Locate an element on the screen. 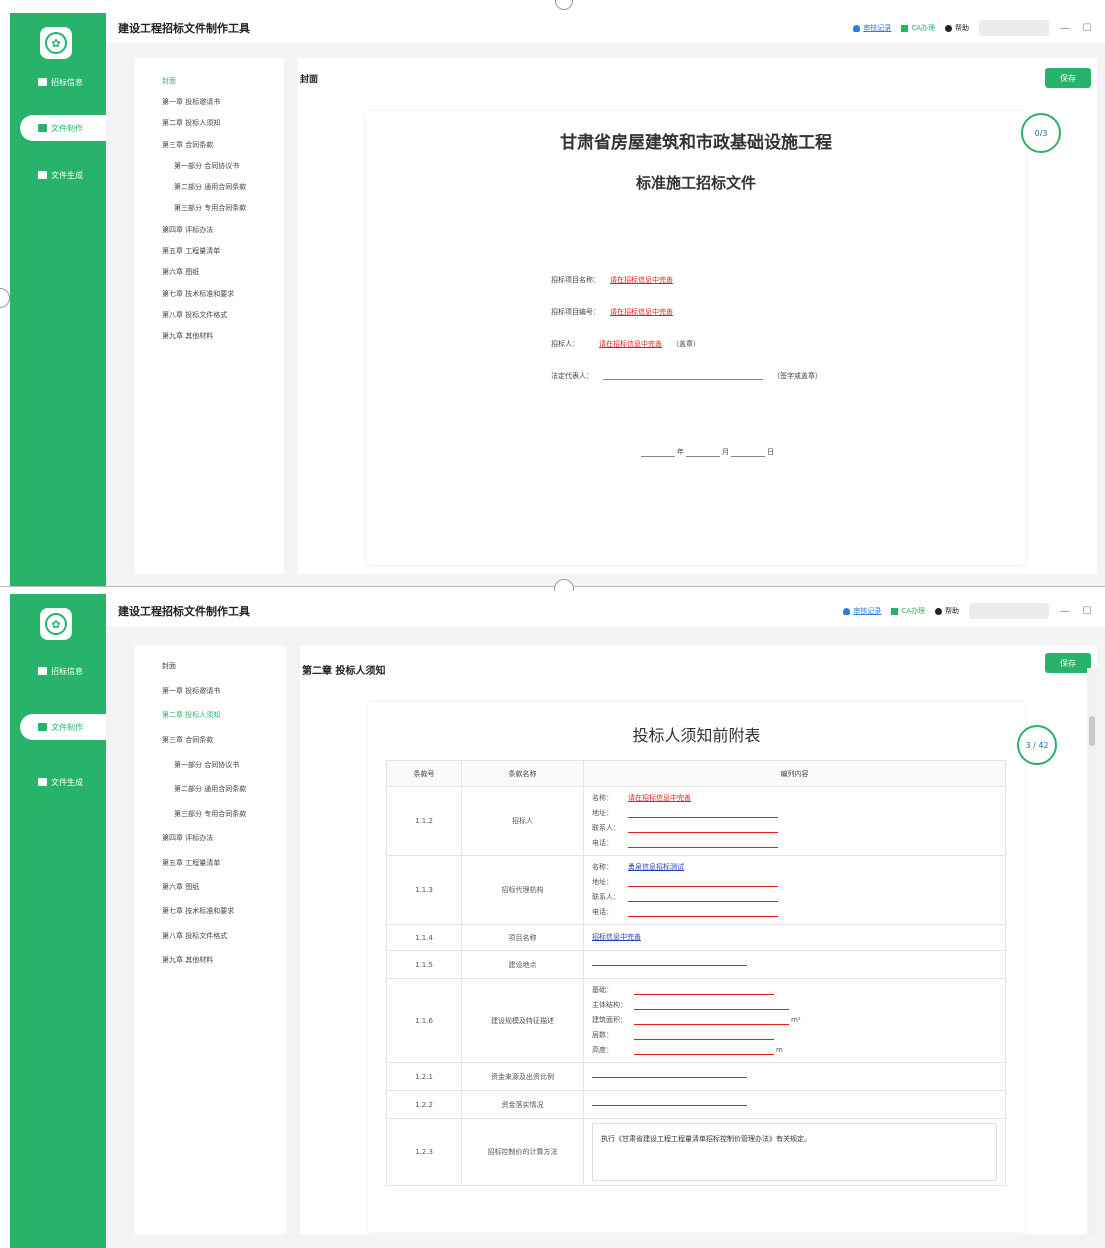 The width and height of the screenshot is (1105, 1248). floors-field is located at coordinates (704, 1035).